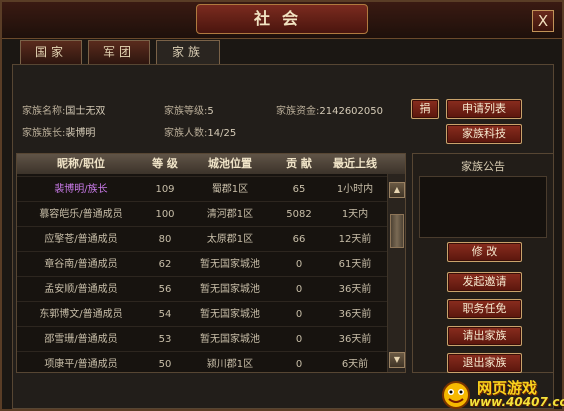 The height and width of the screenshot is (411, 564). I want to click on member-last-online: 6天前, so click(355, 364).